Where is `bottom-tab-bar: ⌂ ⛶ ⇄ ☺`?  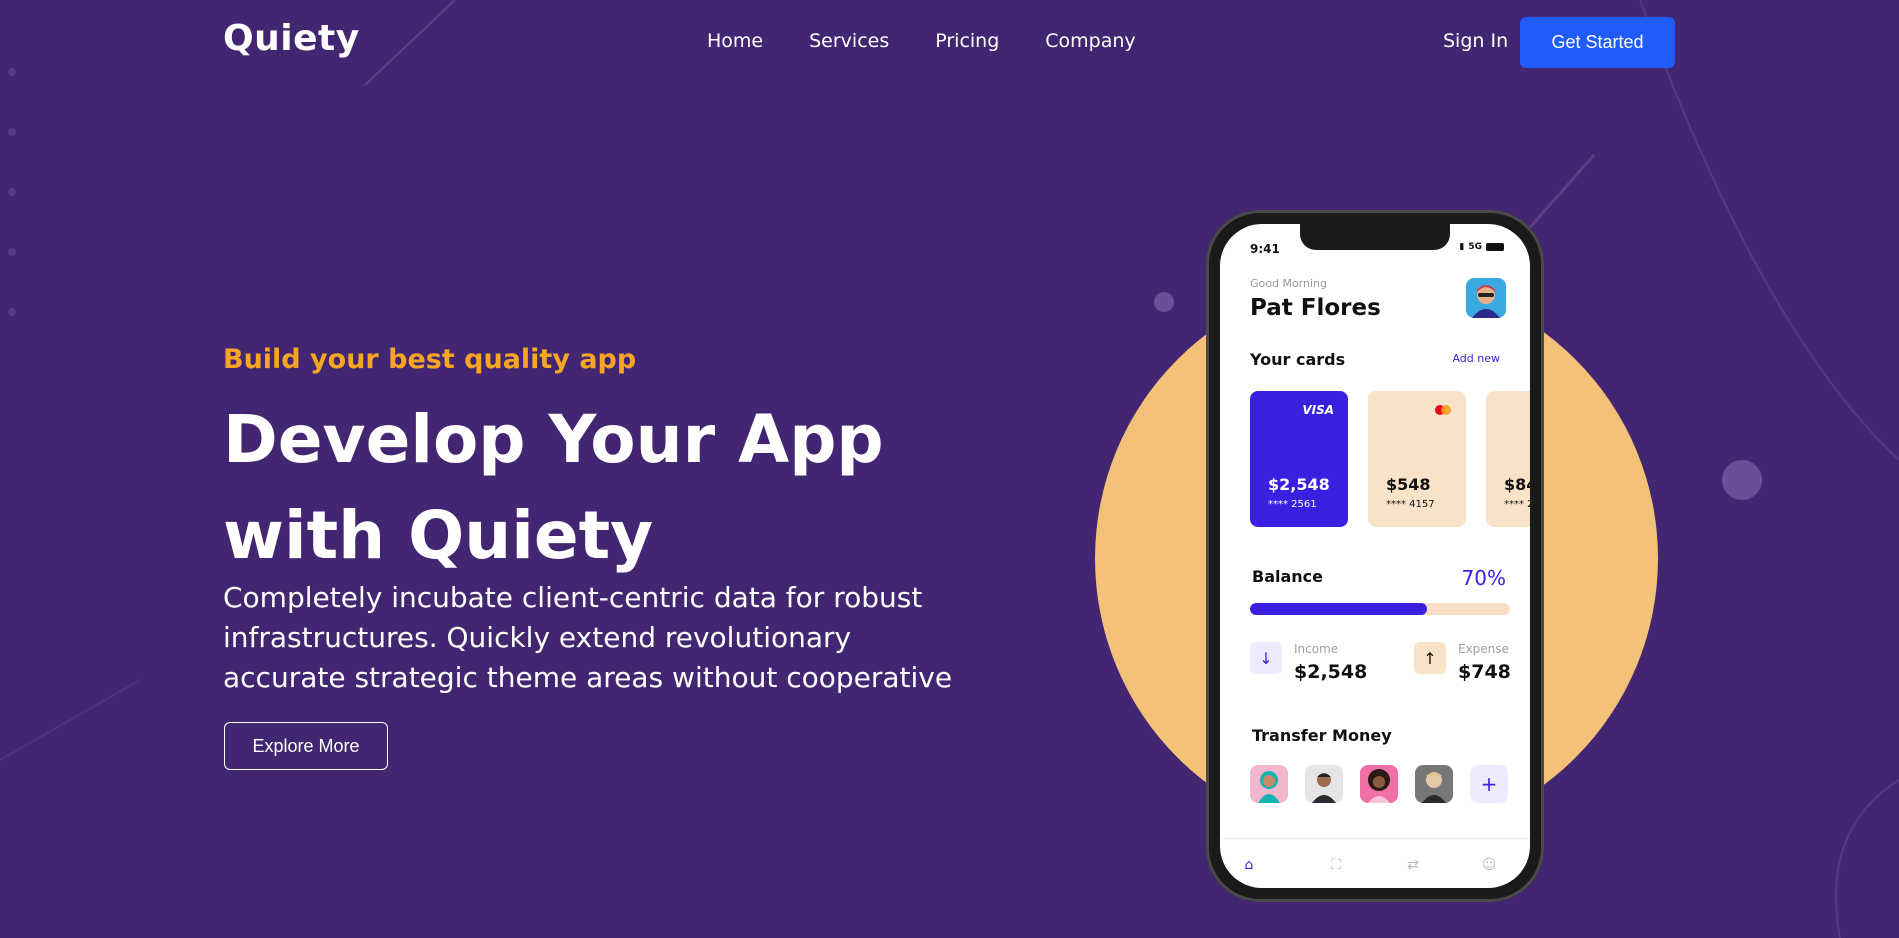
bottom-tab-bar: ⌂ ⛶ ⇄ ☺ is located at coordinates (1375, 863).